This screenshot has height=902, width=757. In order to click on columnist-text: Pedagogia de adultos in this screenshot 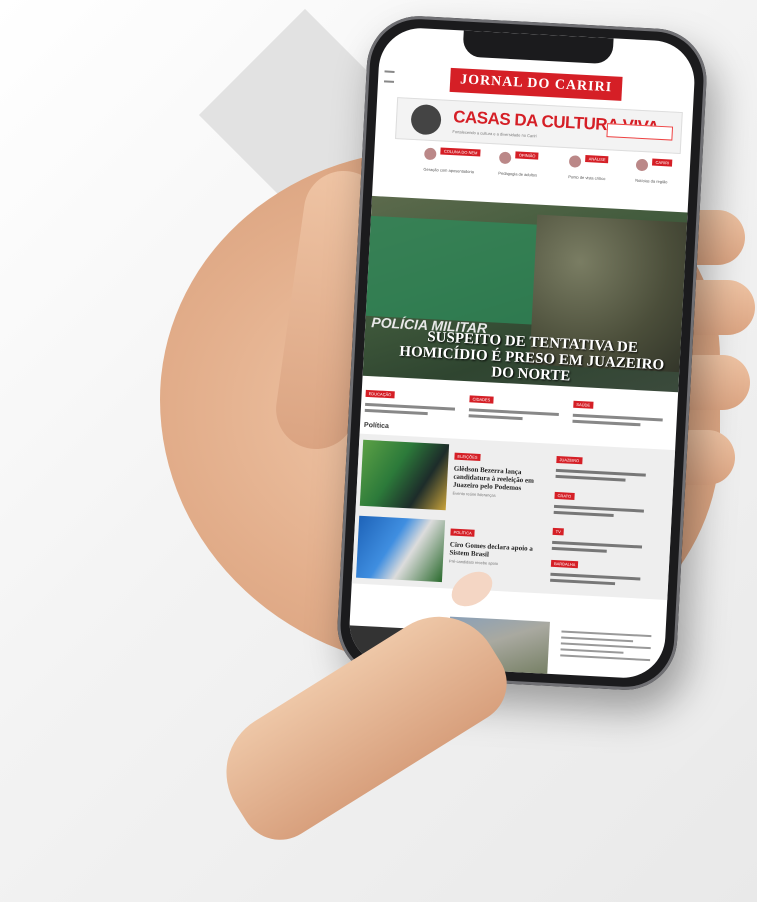, I will do `click(518, 174)`.